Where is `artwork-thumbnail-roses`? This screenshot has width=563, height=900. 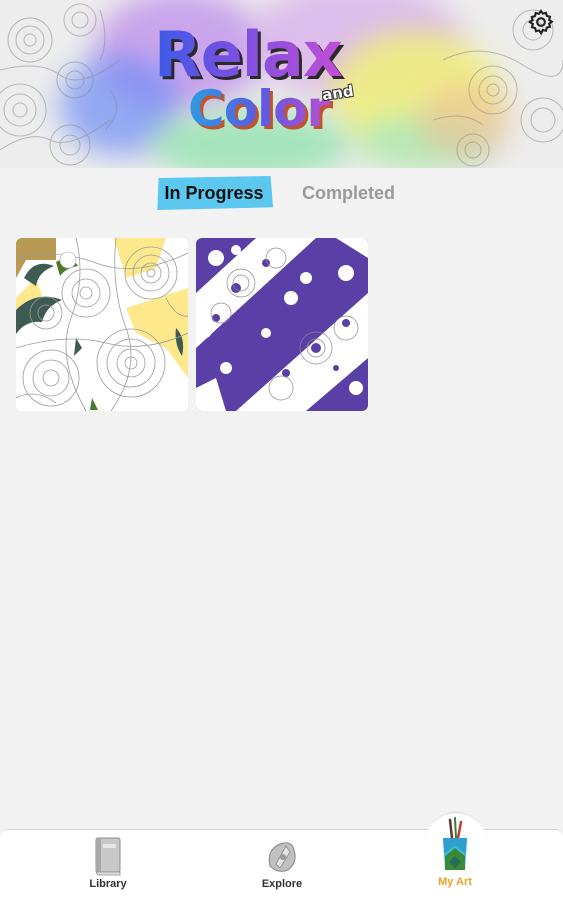 artwork-thumbnail-roses is located at coordinates (102, 324).